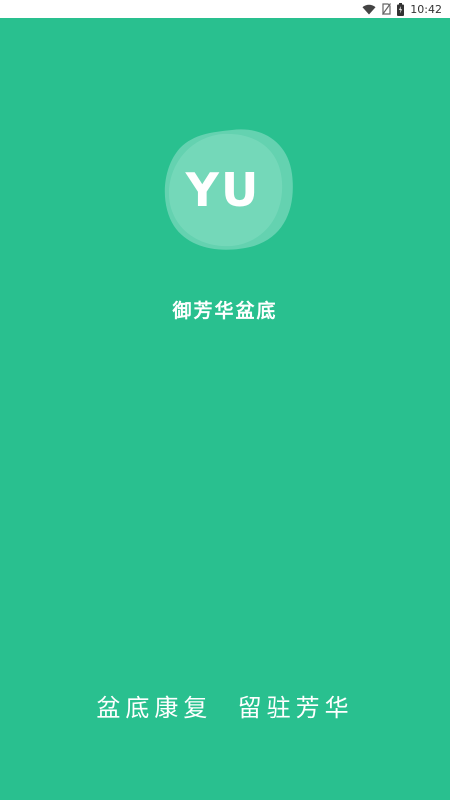 This screenshot has height=800, width=450. I want to click on slogan-text: 盆底康复 留驻芳华, so click(225, 708).